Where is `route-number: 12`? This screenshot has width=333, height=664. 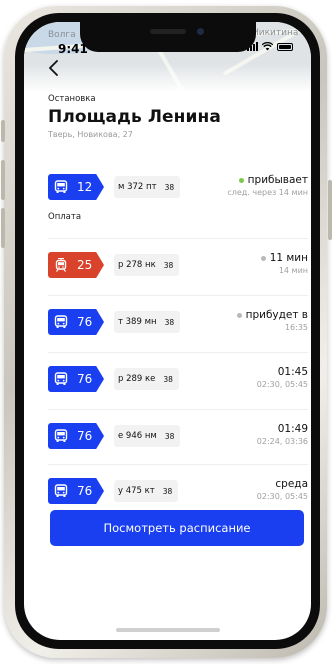
route-number: 12 is located at coordinates (85, 187).